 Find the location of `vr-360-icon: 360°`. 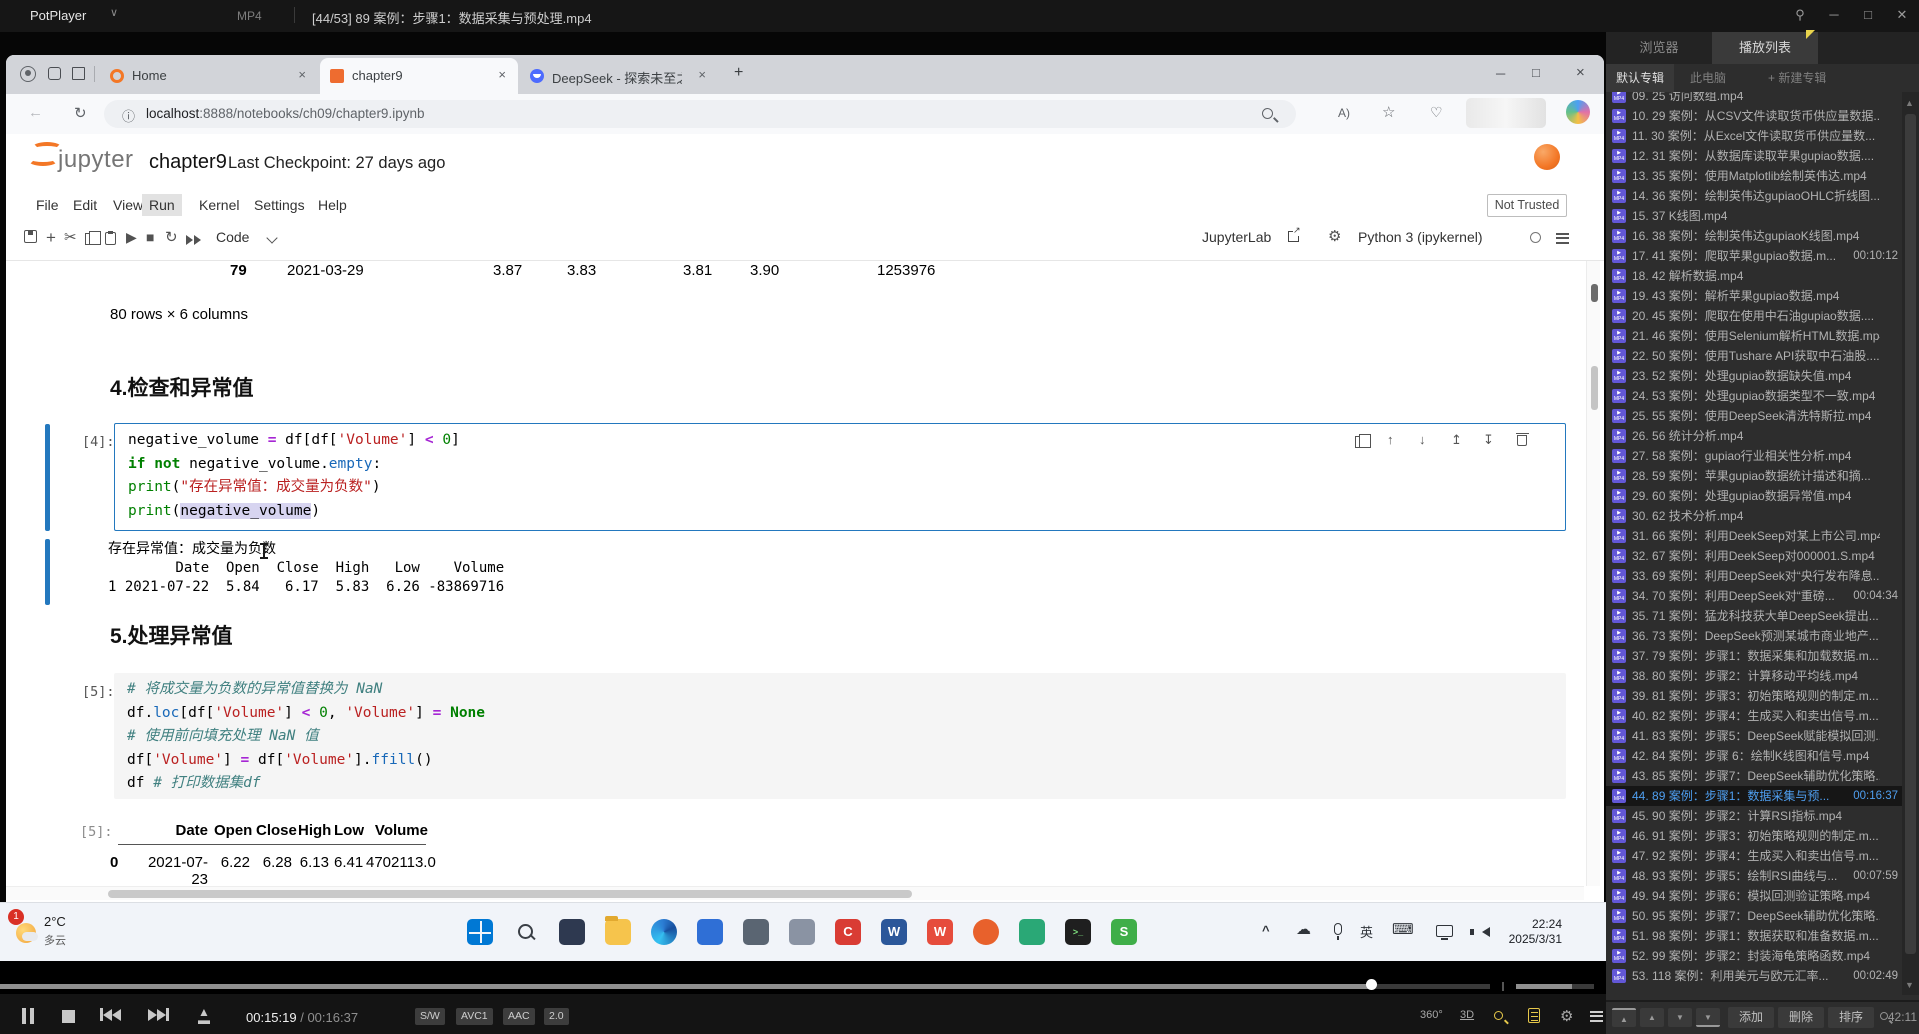

vr-360-icon: 360° is located at coordinates (1431, 1015).